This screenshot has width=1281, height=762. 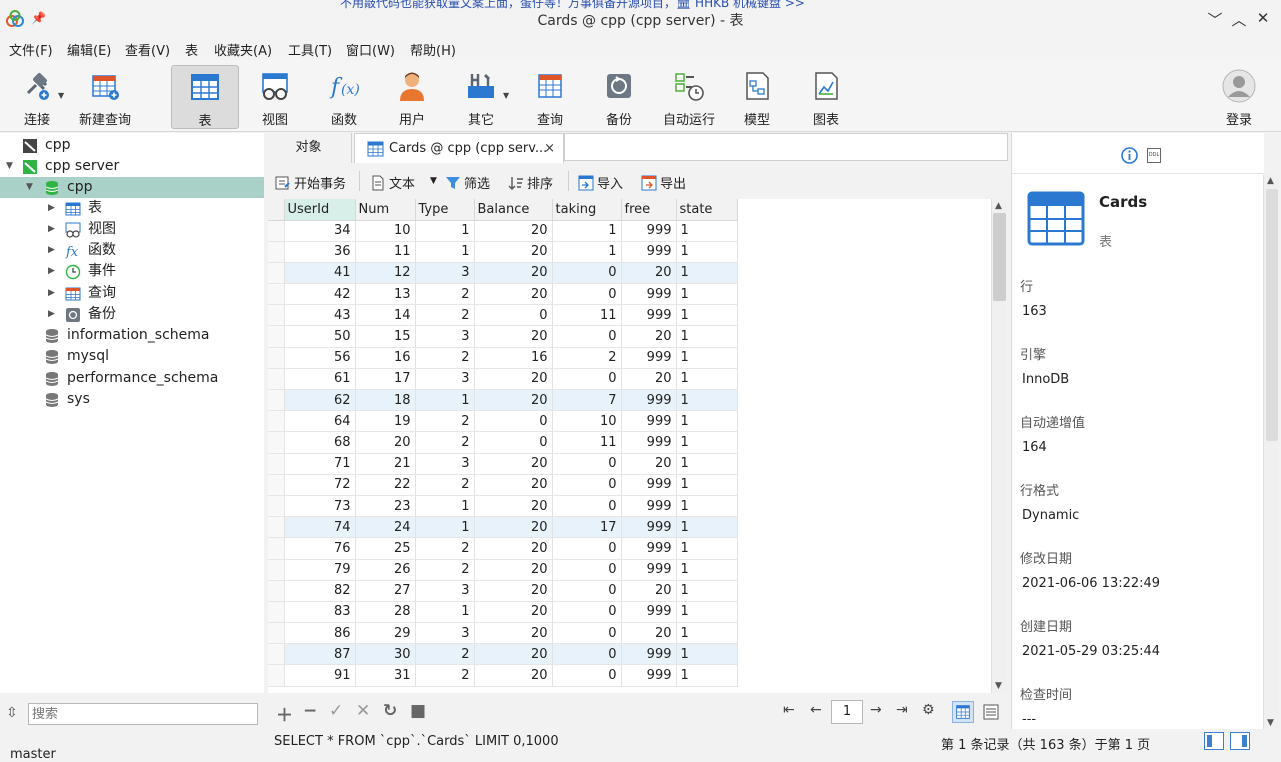 I want to click on table-cell-userid: 42, so click(x=320, y=294).